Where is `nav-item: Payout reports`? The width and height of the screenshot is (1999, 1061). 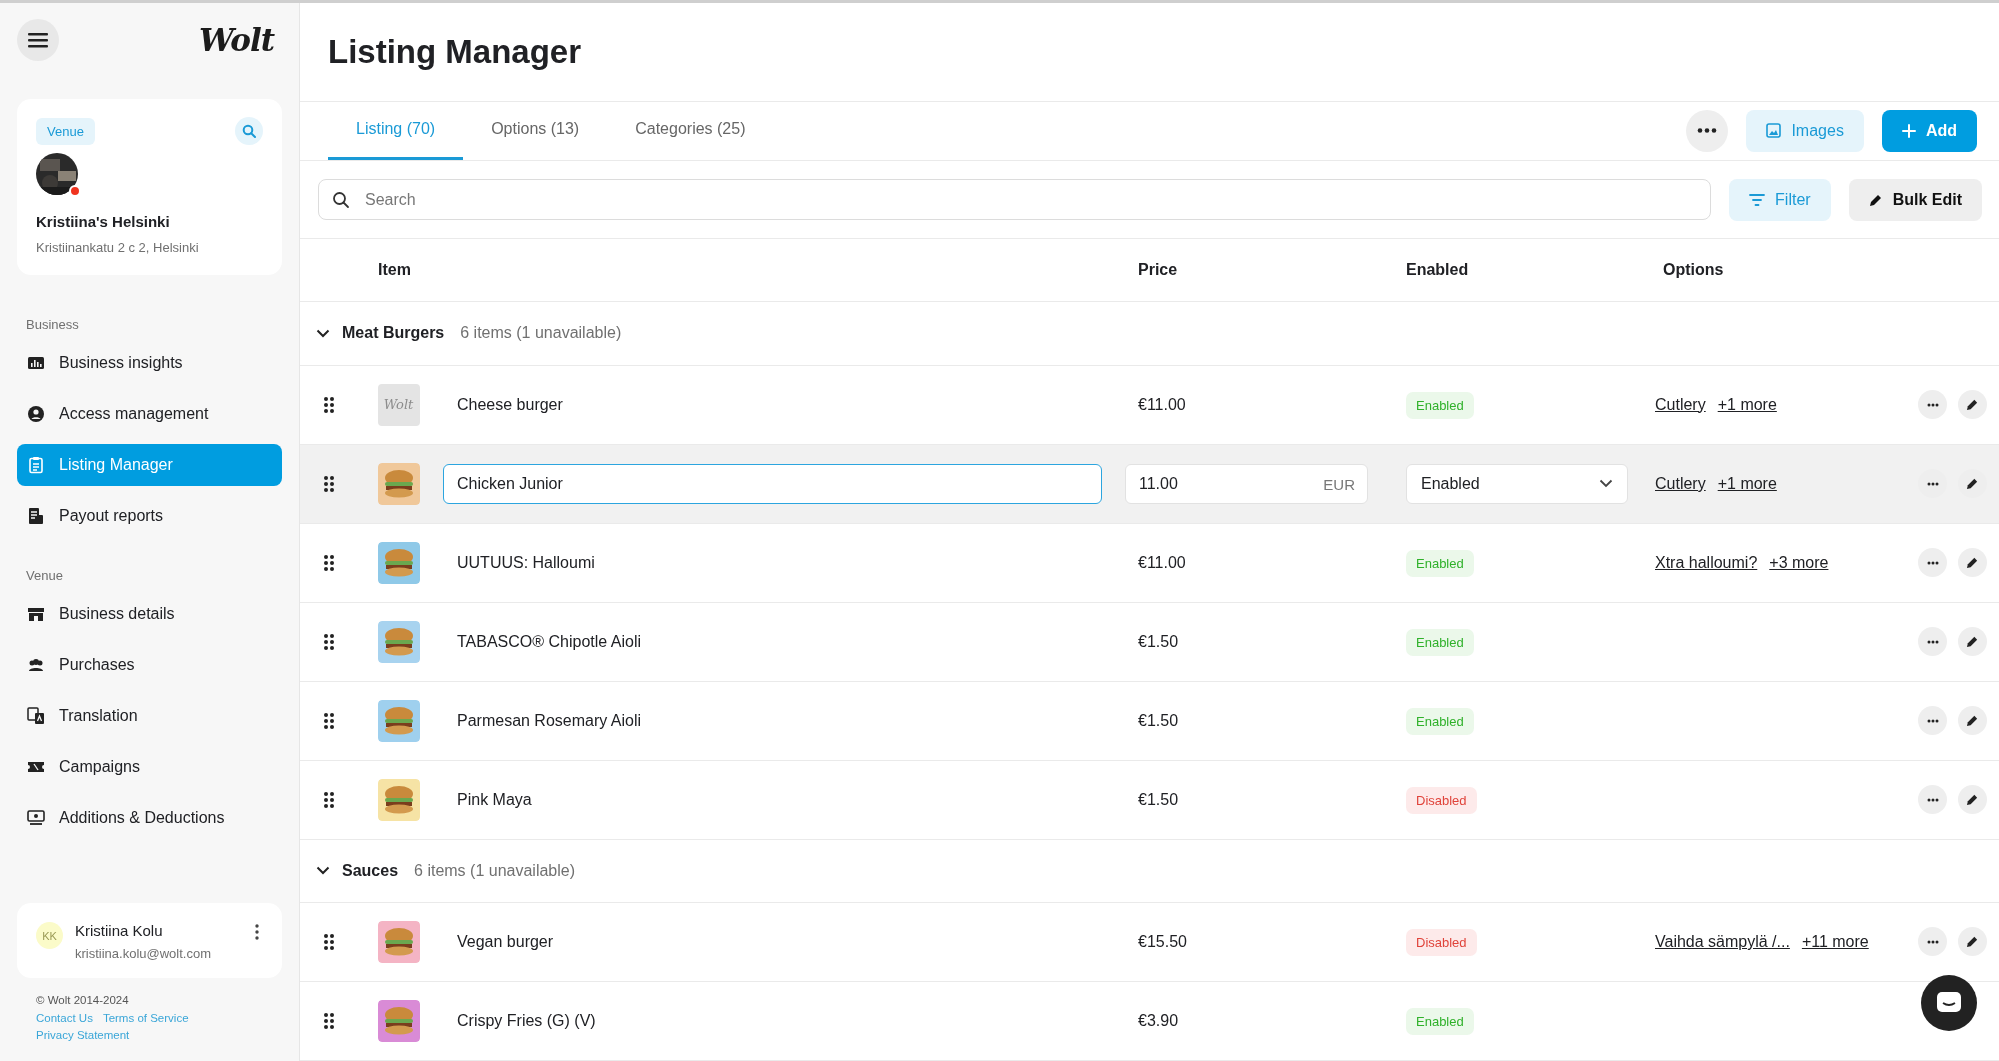 nav-item: Payout reports is located at coordinates (149, 516).